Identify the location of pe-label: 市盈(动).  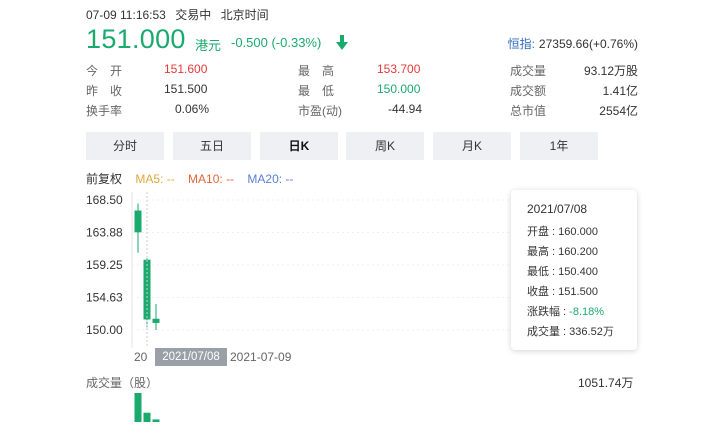
(320, 111).